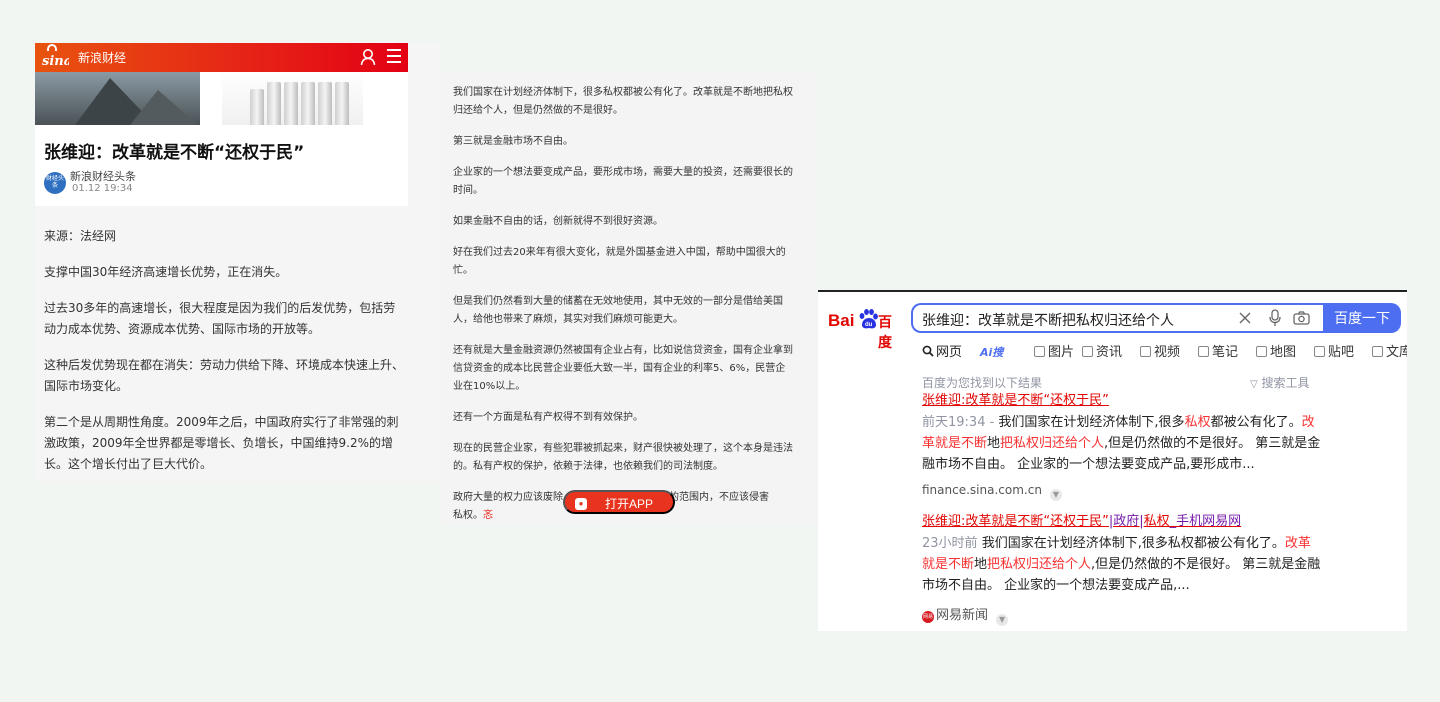 The height and width of the screenshot is (702, 1440). I want to click on baidu-logo-cn: 百度, so click(885, 333).